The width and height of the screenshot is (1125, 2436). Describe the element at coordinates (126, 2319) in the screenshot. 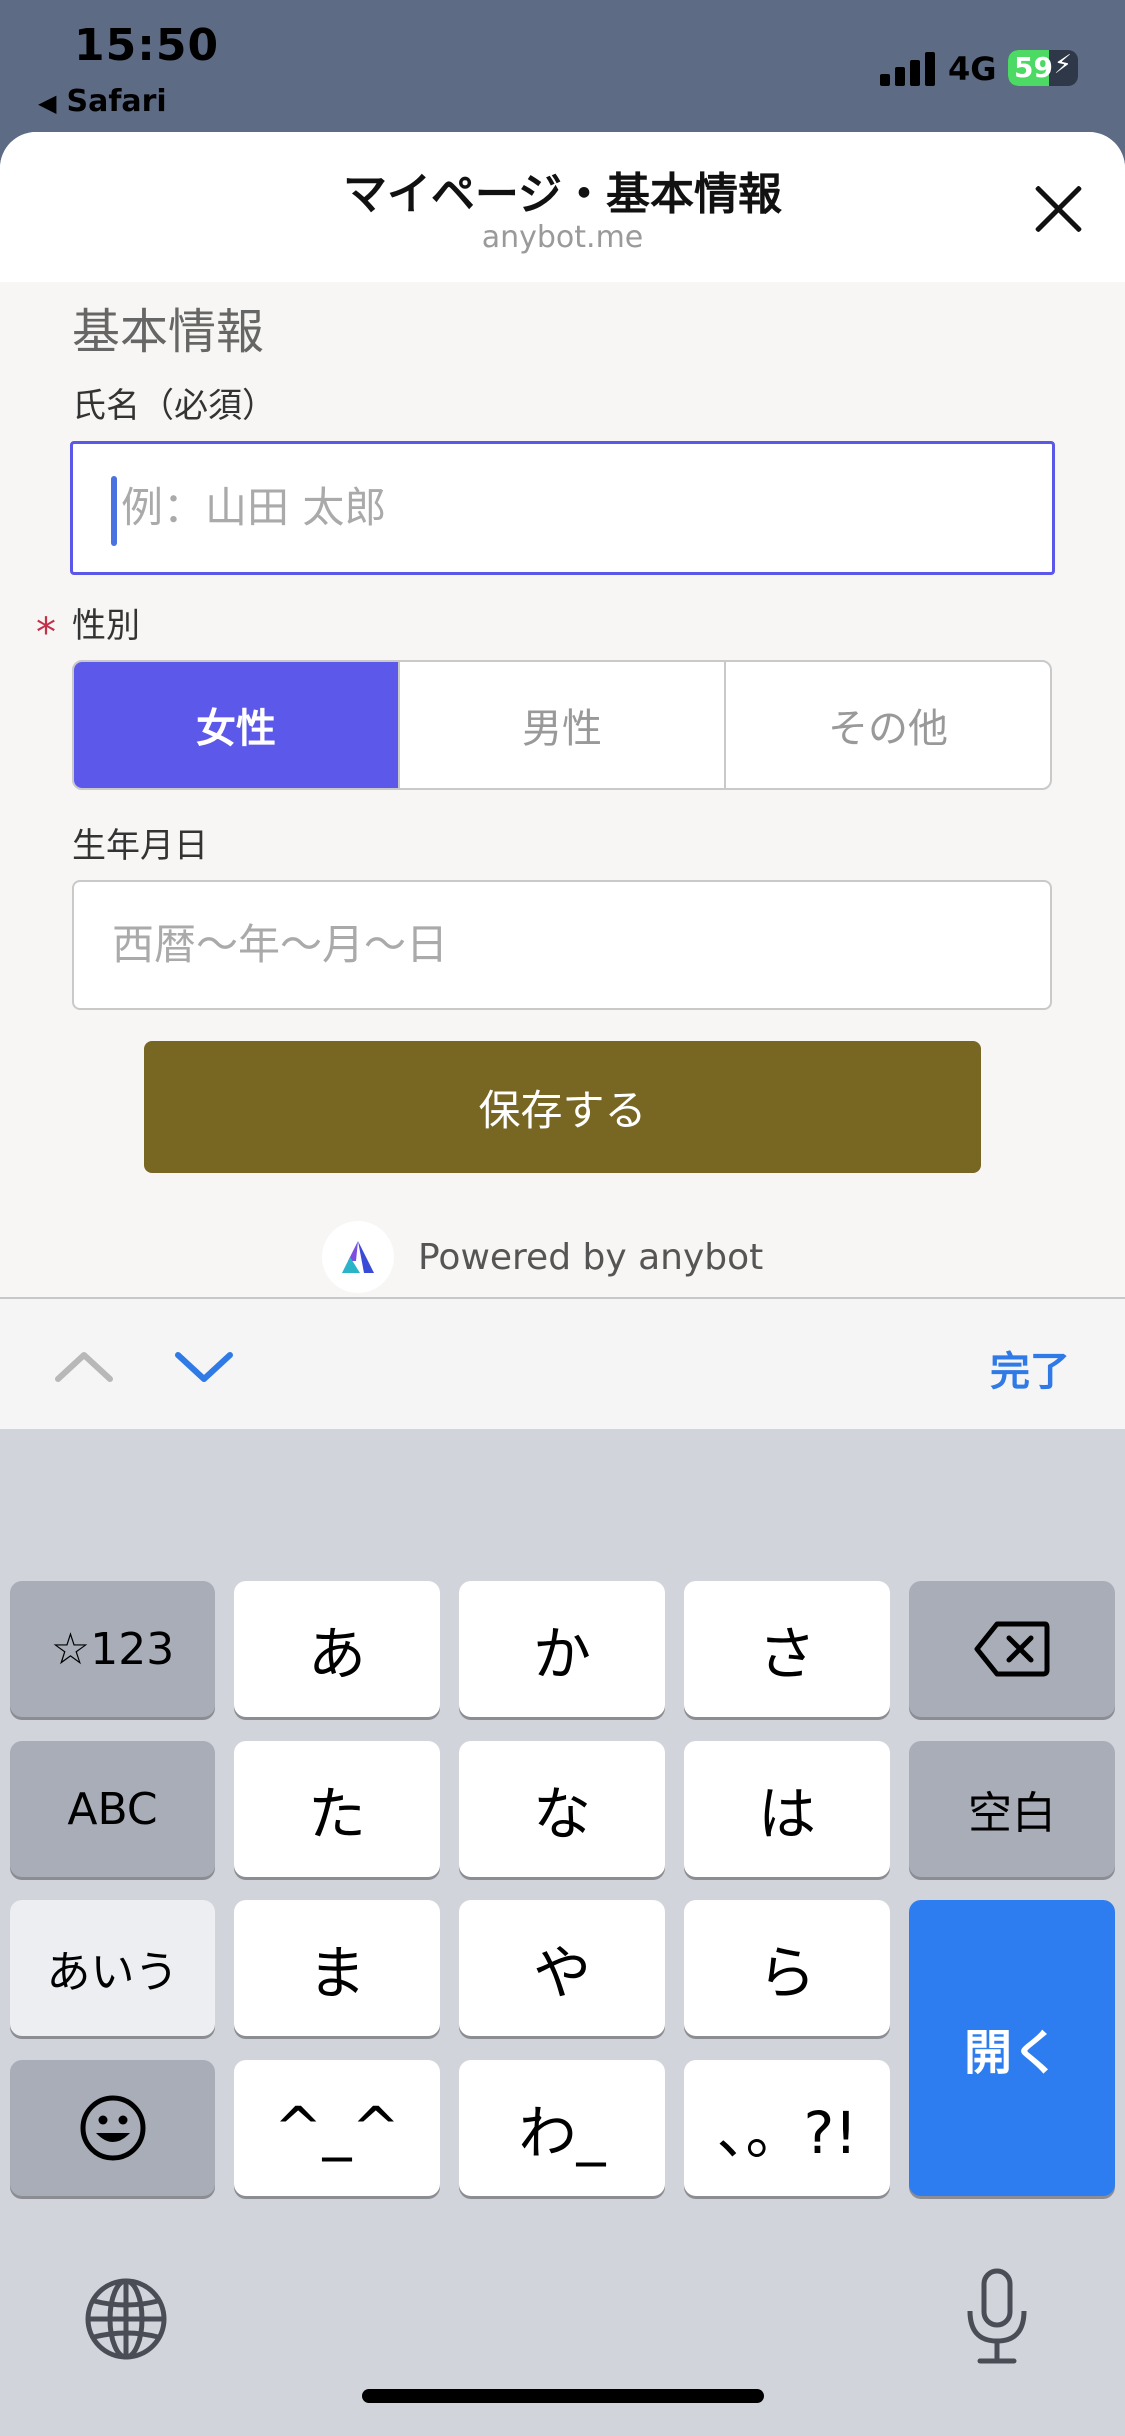

I see `globe-icon` at that location.